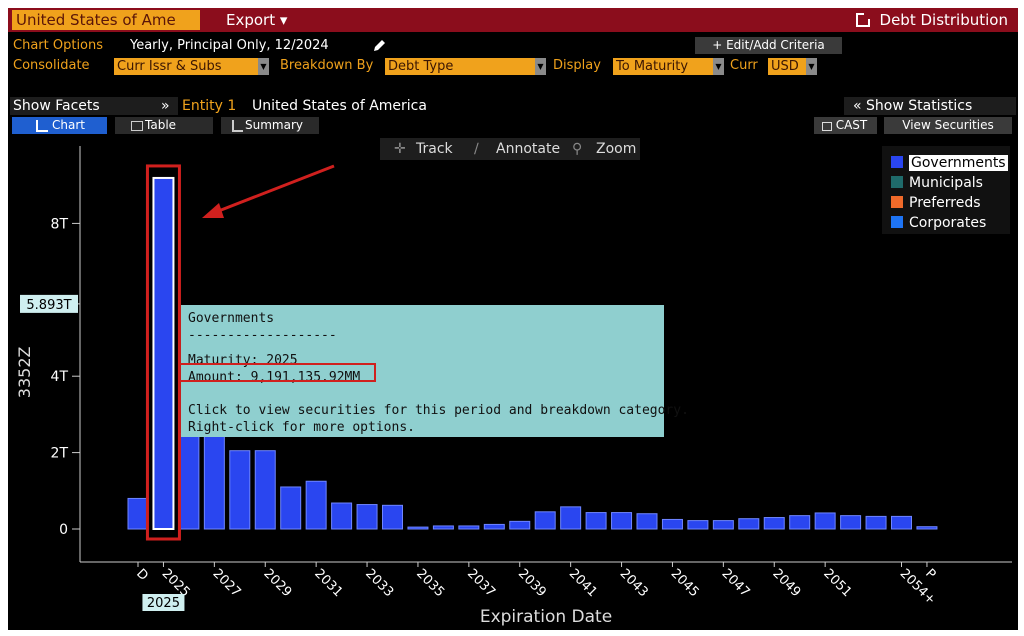 The width and height of the screenshot is (1024, 636). Describe the element at coordinates (443, 527) in the screenshot. I see `bar-2036` at that location.